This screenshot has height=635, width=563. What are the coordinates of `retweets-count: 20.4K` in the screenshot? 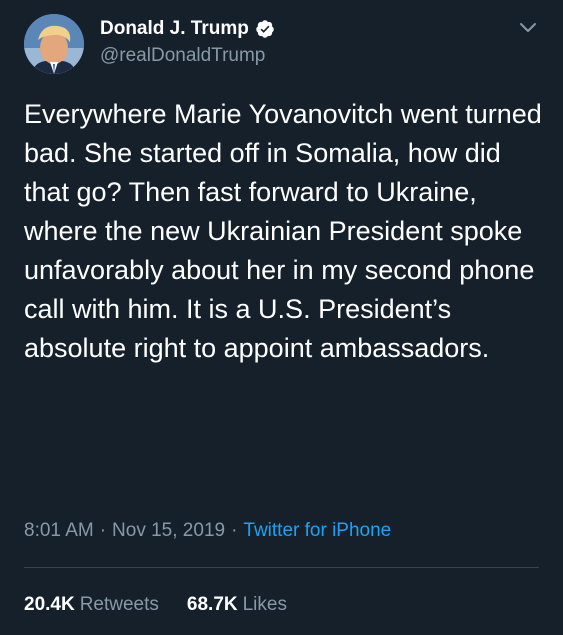 It's located at (49, 604).